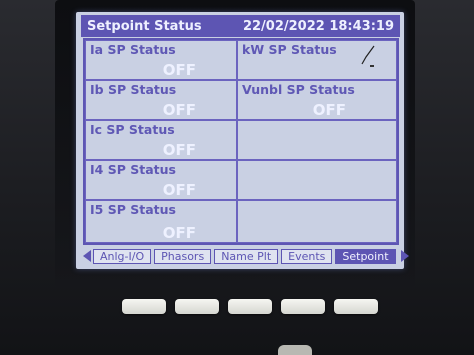 The width and height of the screenshot is (474, 355). What do you see at coordinates (307, 256) in the screenshot?
I see `tab-events: Events` at bounding box center [307, 256].